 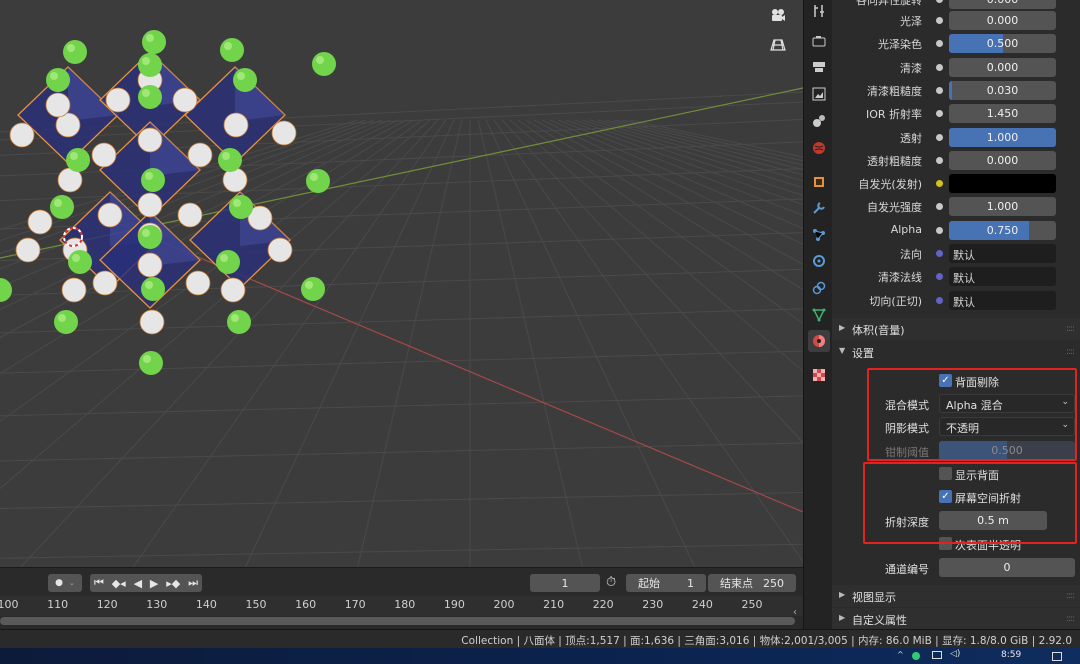 What do you see at coordinates (652, 281) in the screenshot?
I see `grid-line` at bounding box center [652, 281].